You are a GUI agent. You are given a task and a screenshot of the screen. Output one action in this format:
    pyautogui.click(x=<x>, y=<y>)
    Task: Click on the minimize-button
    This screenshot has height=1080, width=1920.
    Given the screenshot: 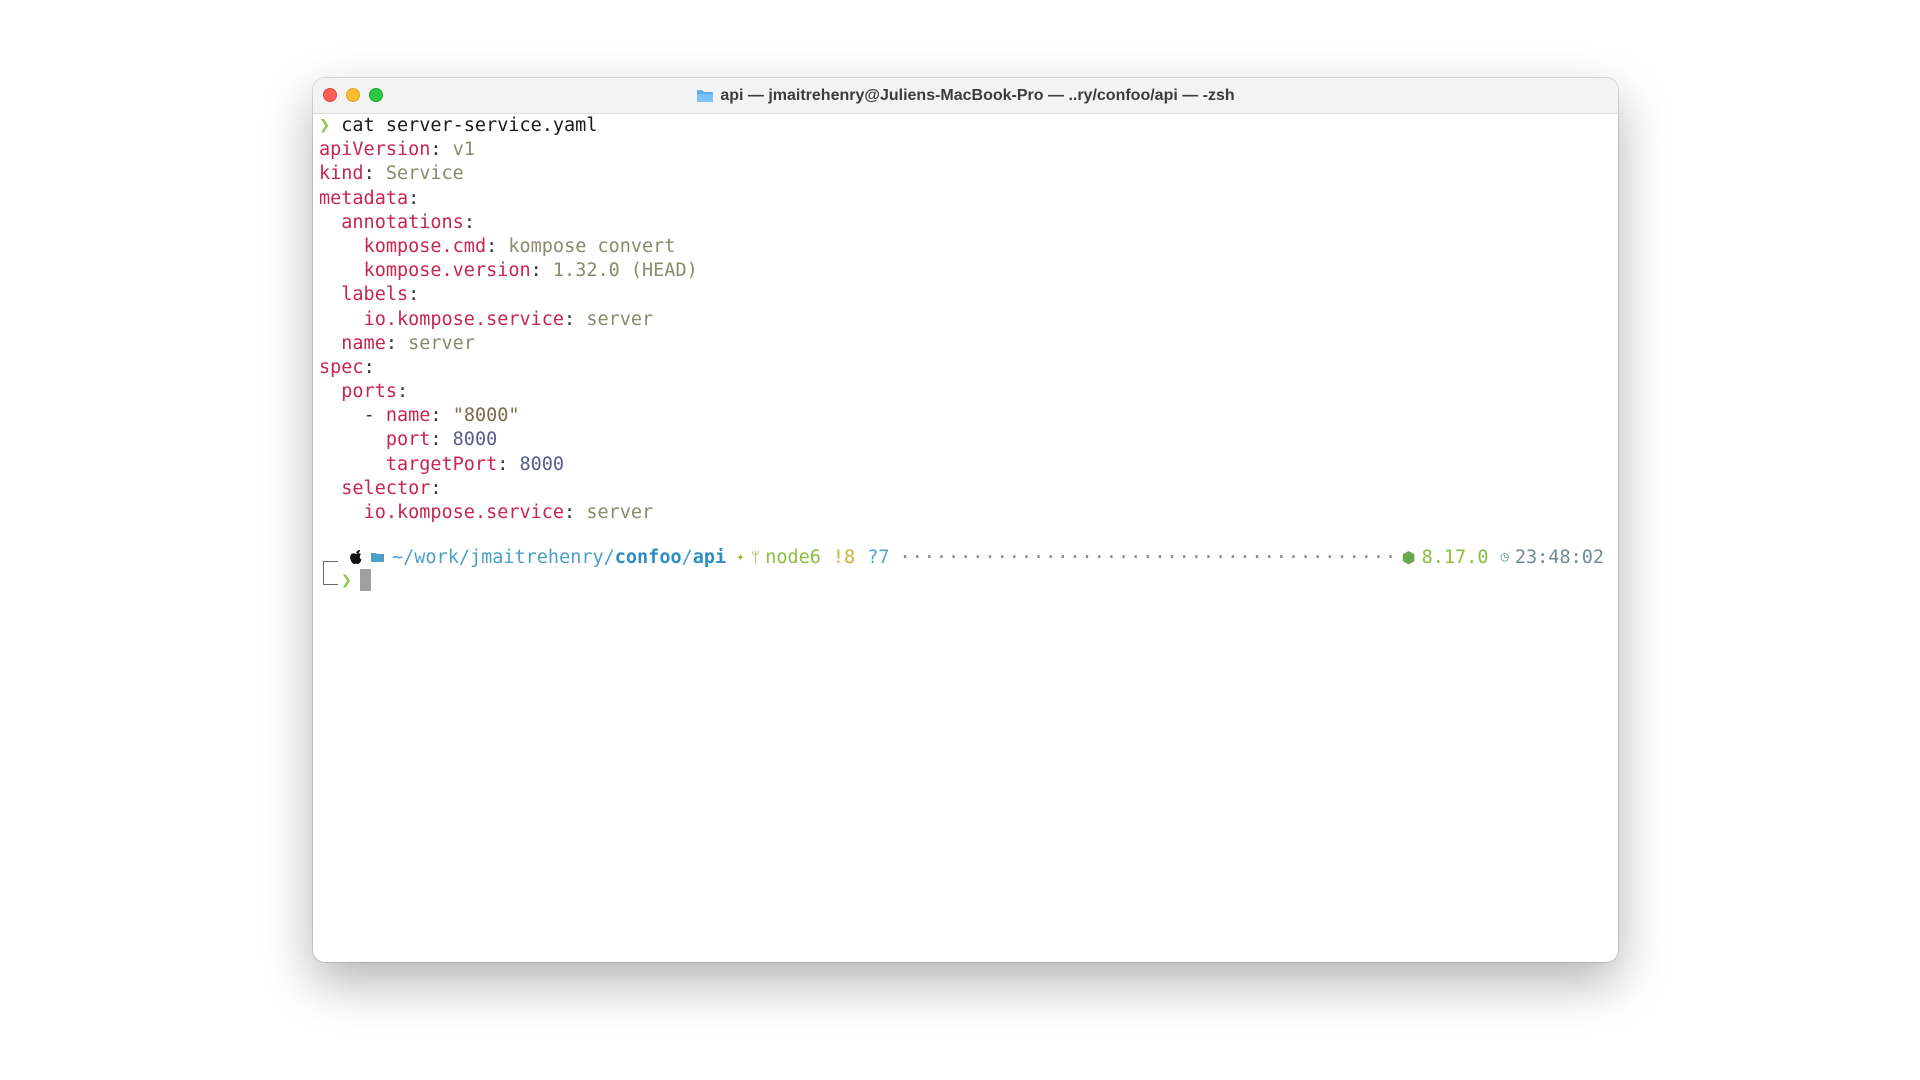 What is the action you would take?
    pyautogui.click(x=353, y=95)
    